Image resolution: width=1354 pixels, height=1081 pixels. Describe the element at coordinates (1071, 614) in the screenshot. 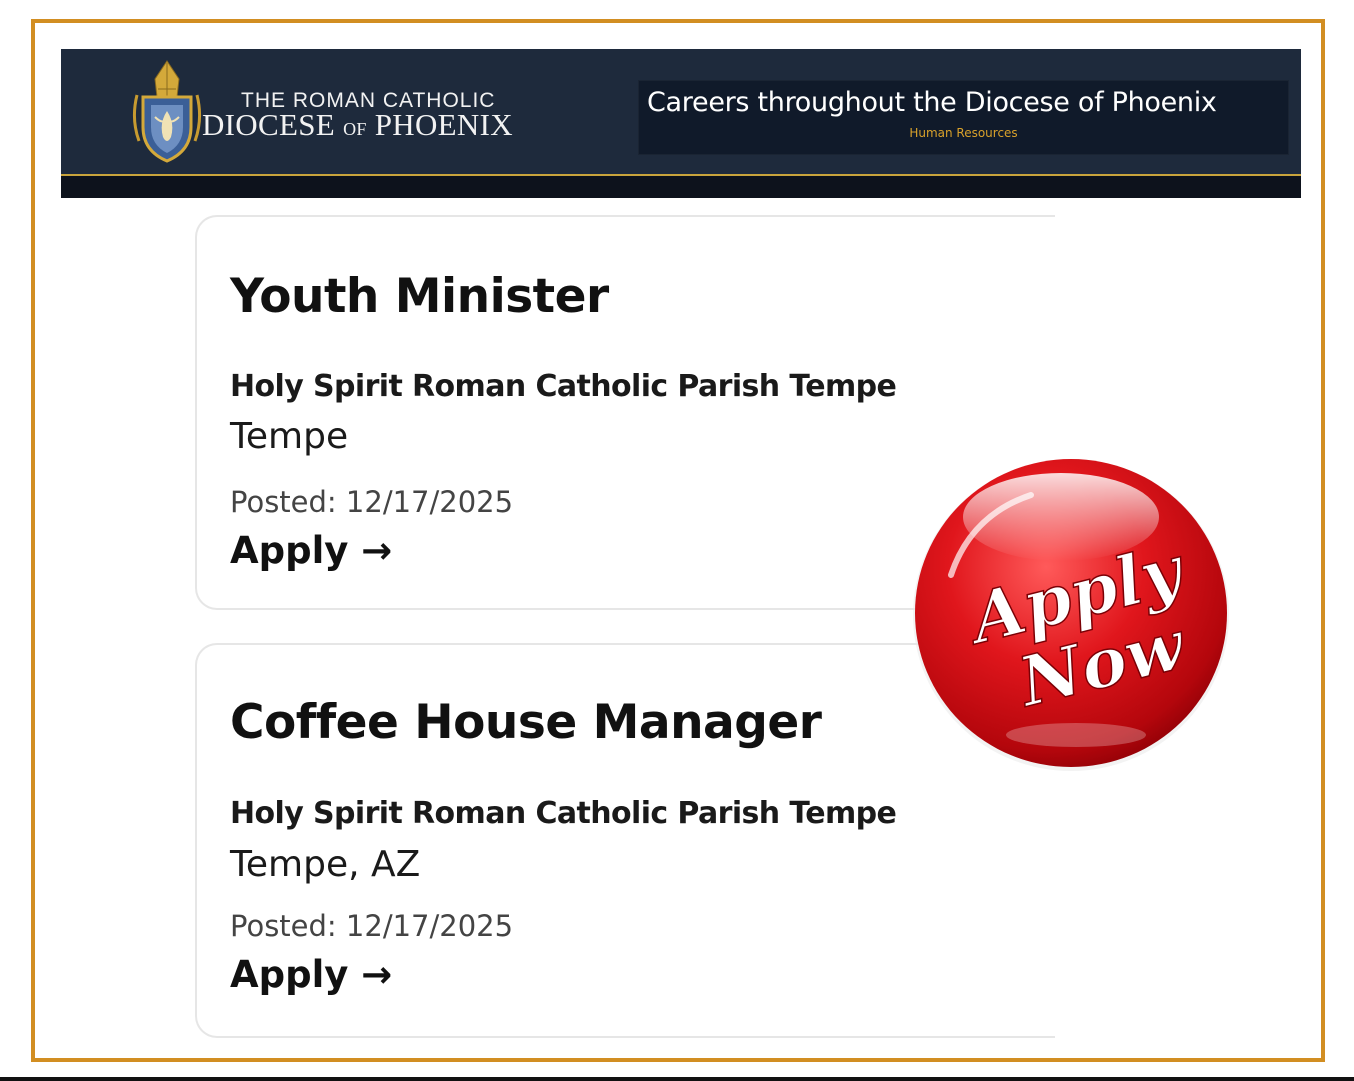

I see `apply-now-button: Apply Now` at that location.